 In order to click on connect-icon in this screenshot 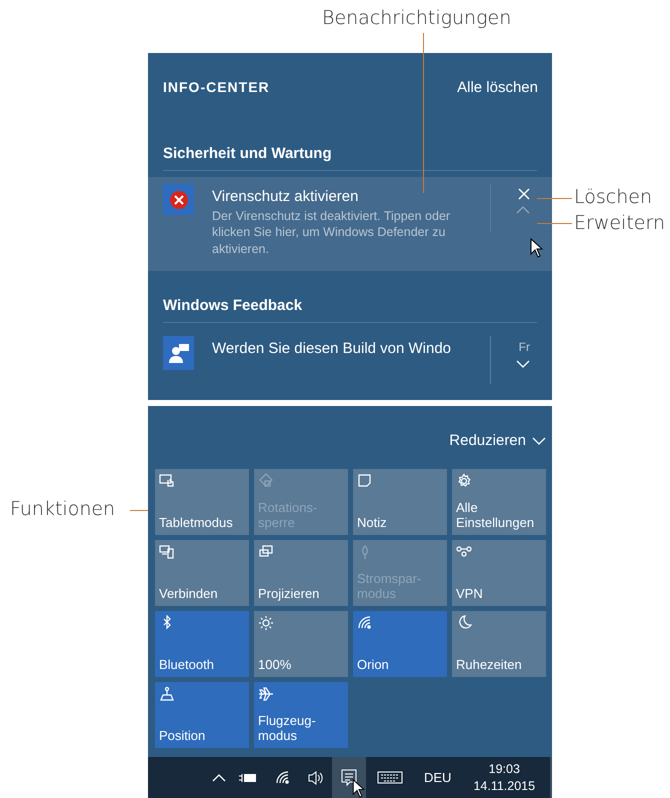, I will do `click(167, 552)`.